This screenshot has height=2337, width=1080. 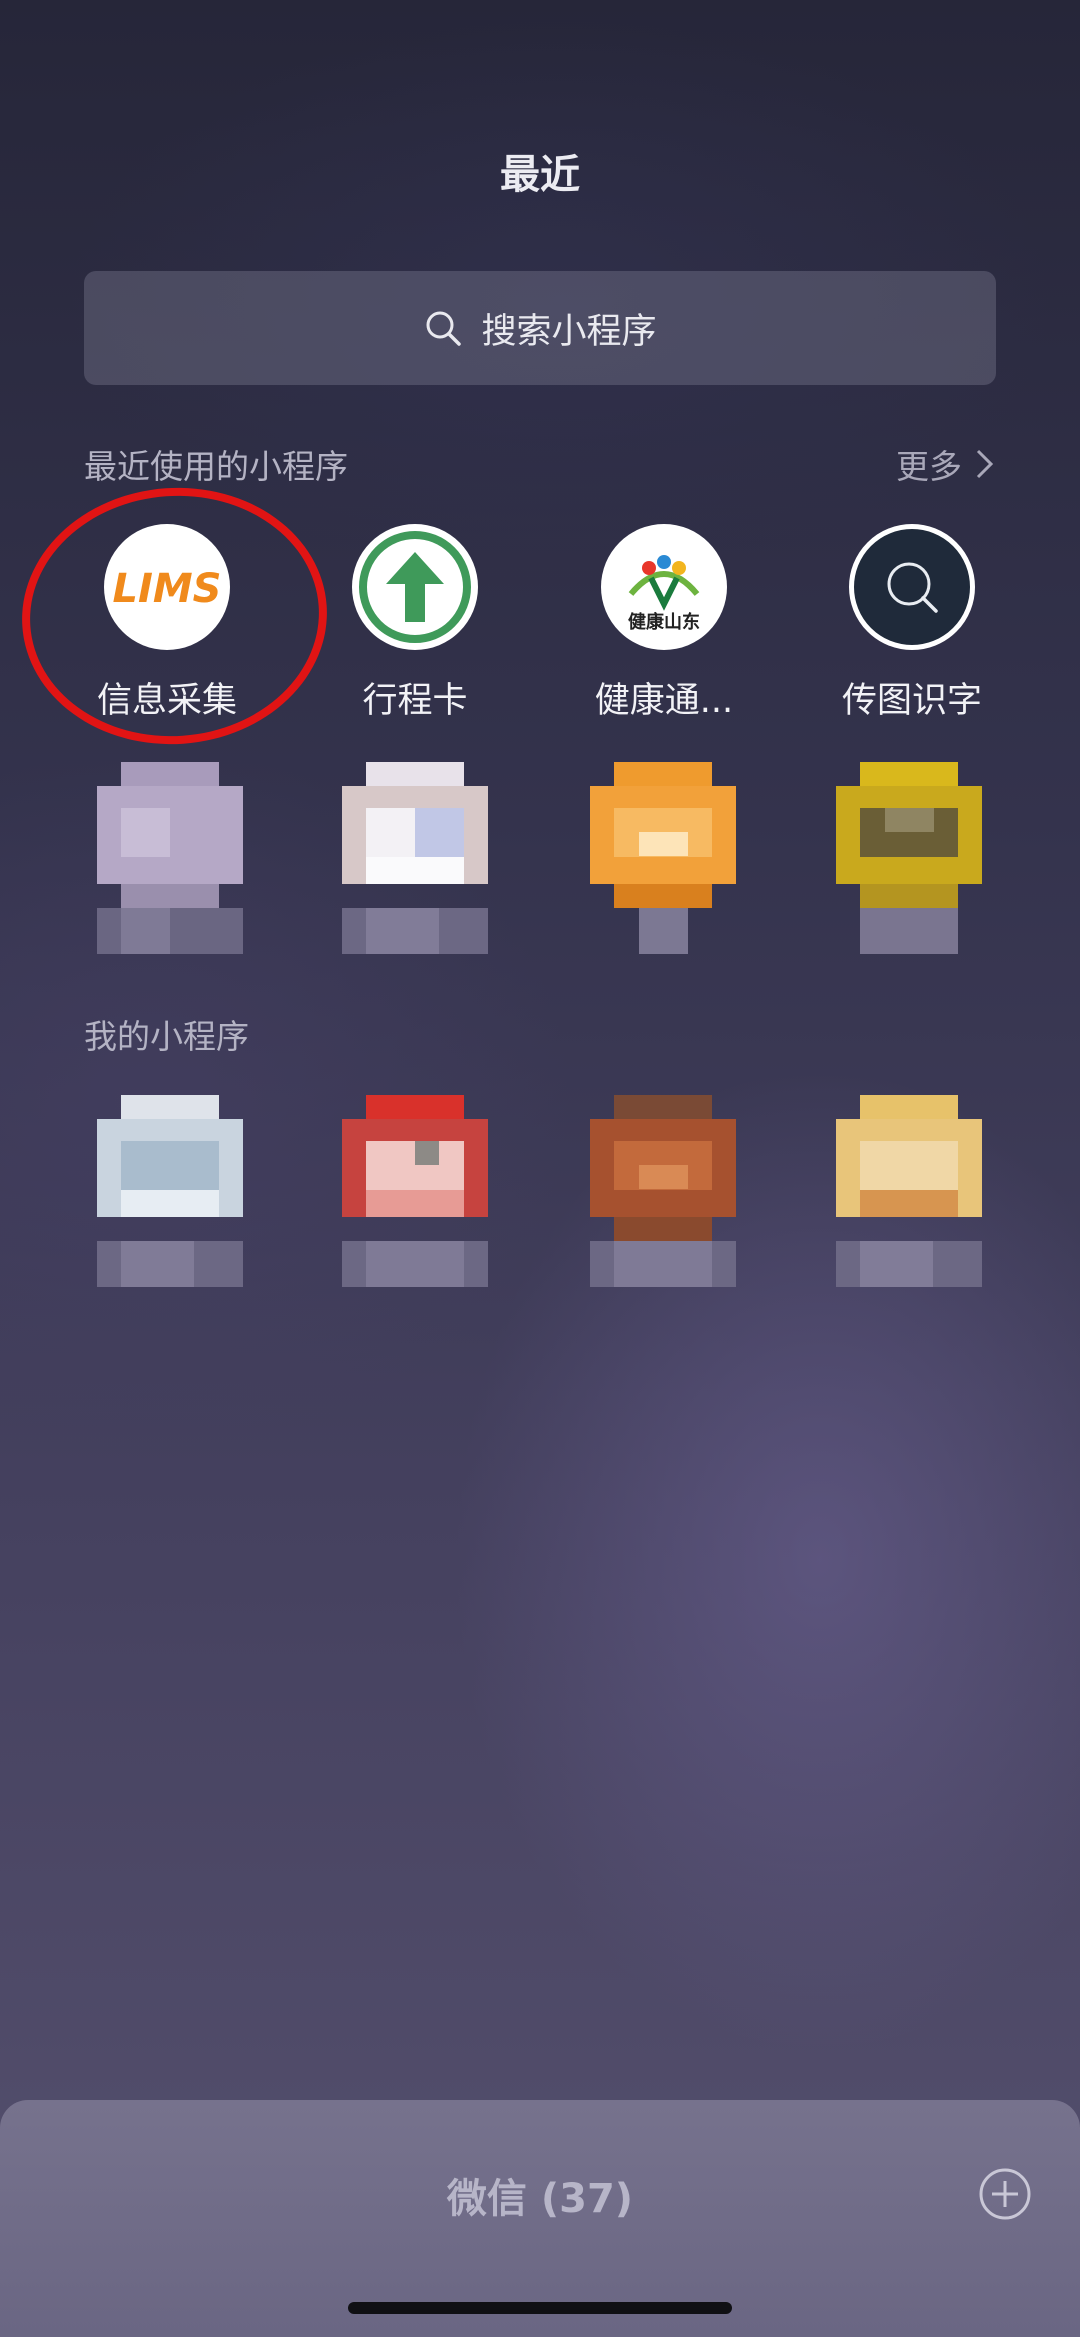 I want to click on page-title: 最近, so click(x=540, y=175).